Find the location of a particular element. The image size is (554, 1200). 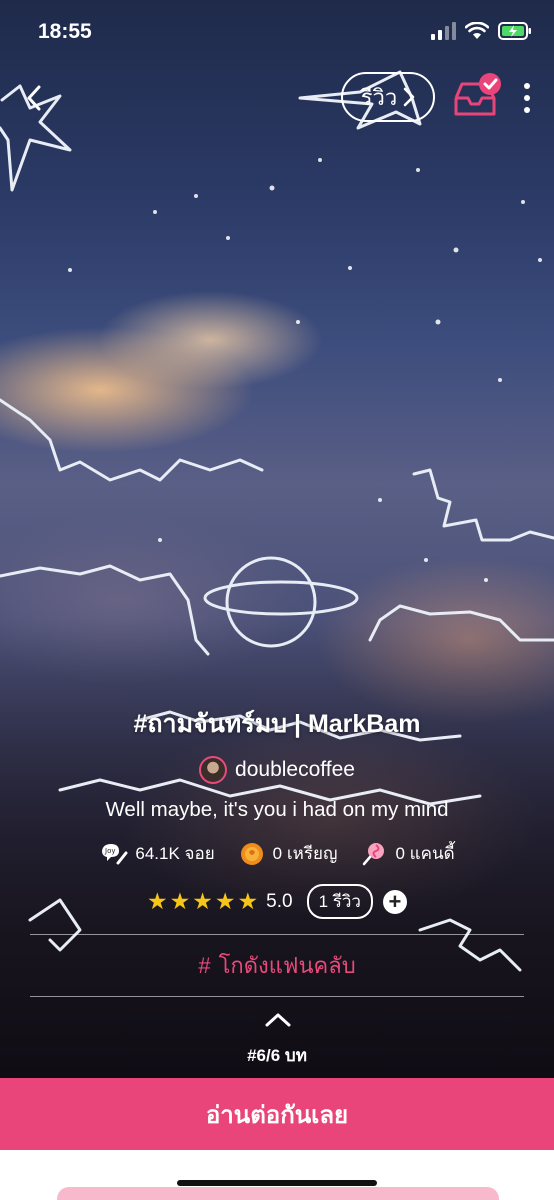

library-button is located at coordinates (477, 96).